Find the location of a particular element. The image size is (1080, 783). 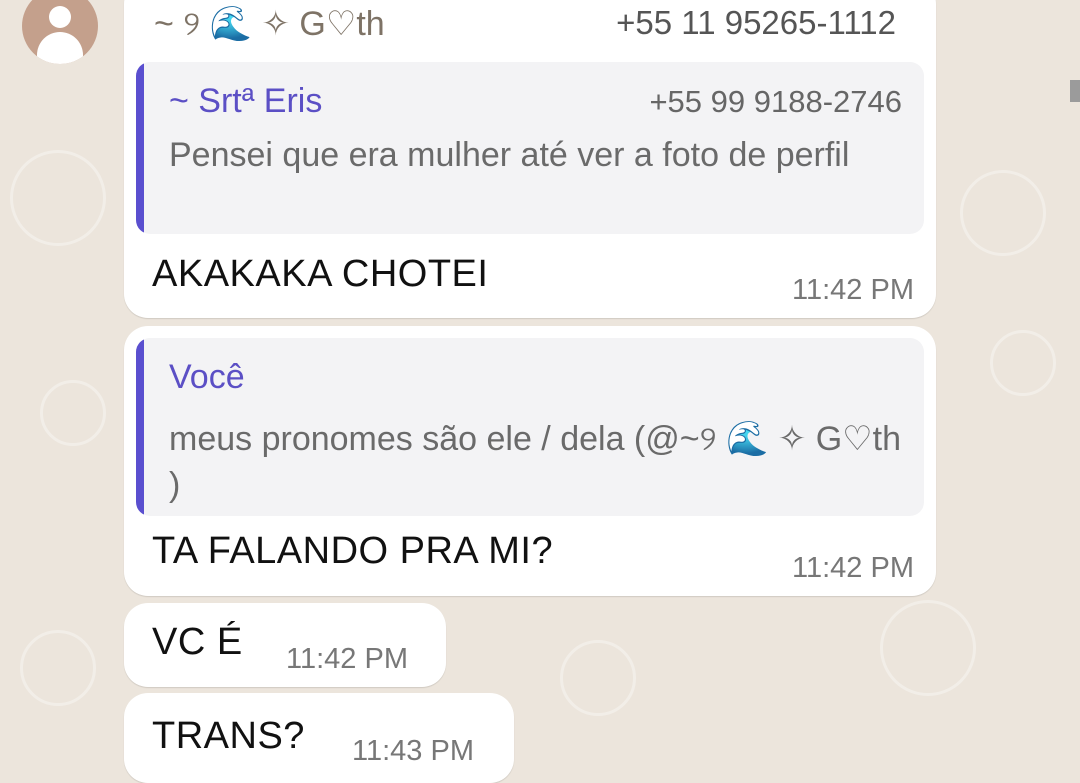

avatar-head is located at coordinates (60, 17).